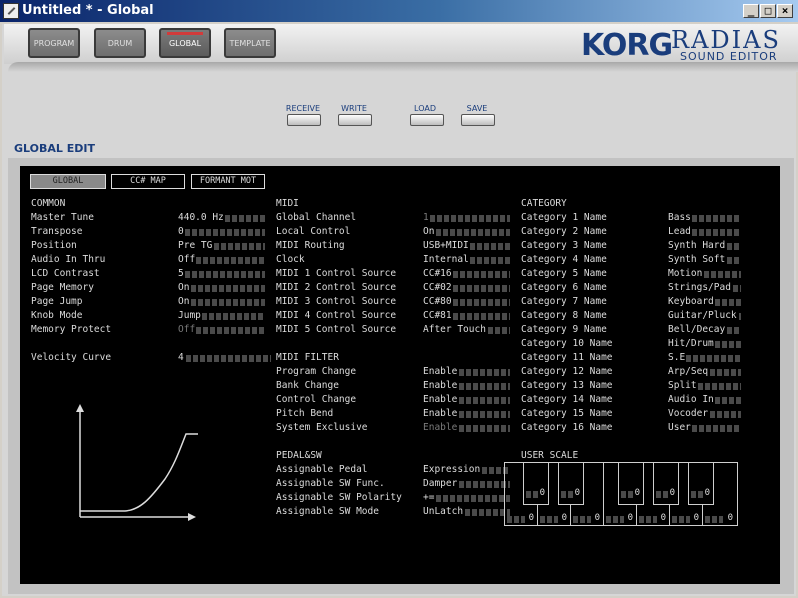 This screenshot has width=798, height=598. Describe the element at coordinates (428, 231) in the screenshot. I see `midi-value: On` at that location.